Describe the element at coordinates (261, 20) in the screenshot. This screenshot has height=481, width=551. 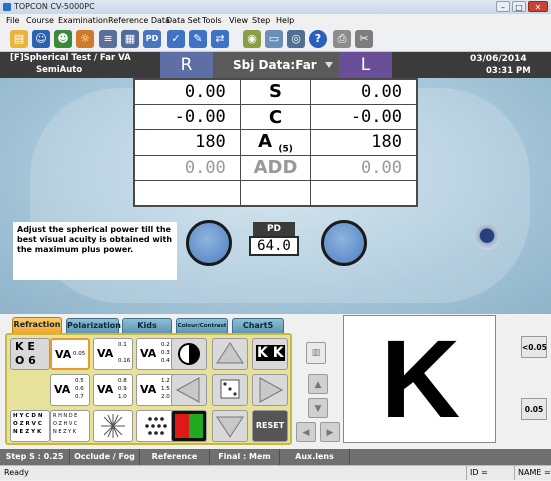
I see `menu-step: Step` at that location.